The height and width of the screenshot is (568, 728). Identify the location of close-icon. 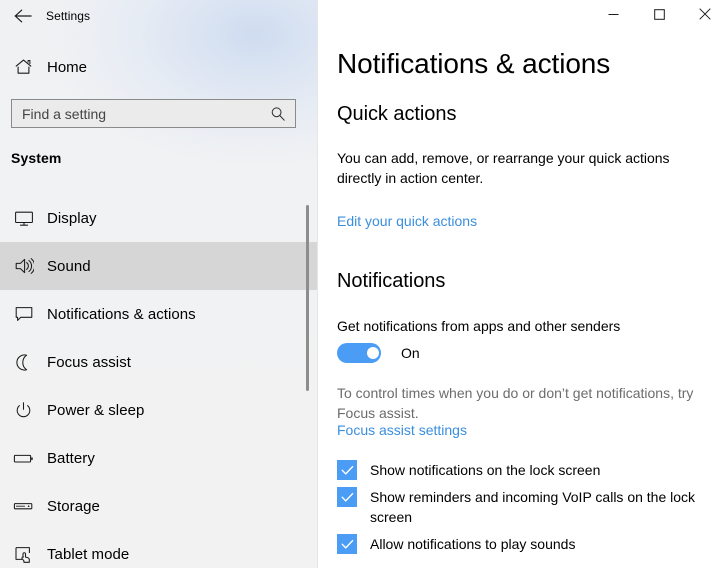
(705, 16).